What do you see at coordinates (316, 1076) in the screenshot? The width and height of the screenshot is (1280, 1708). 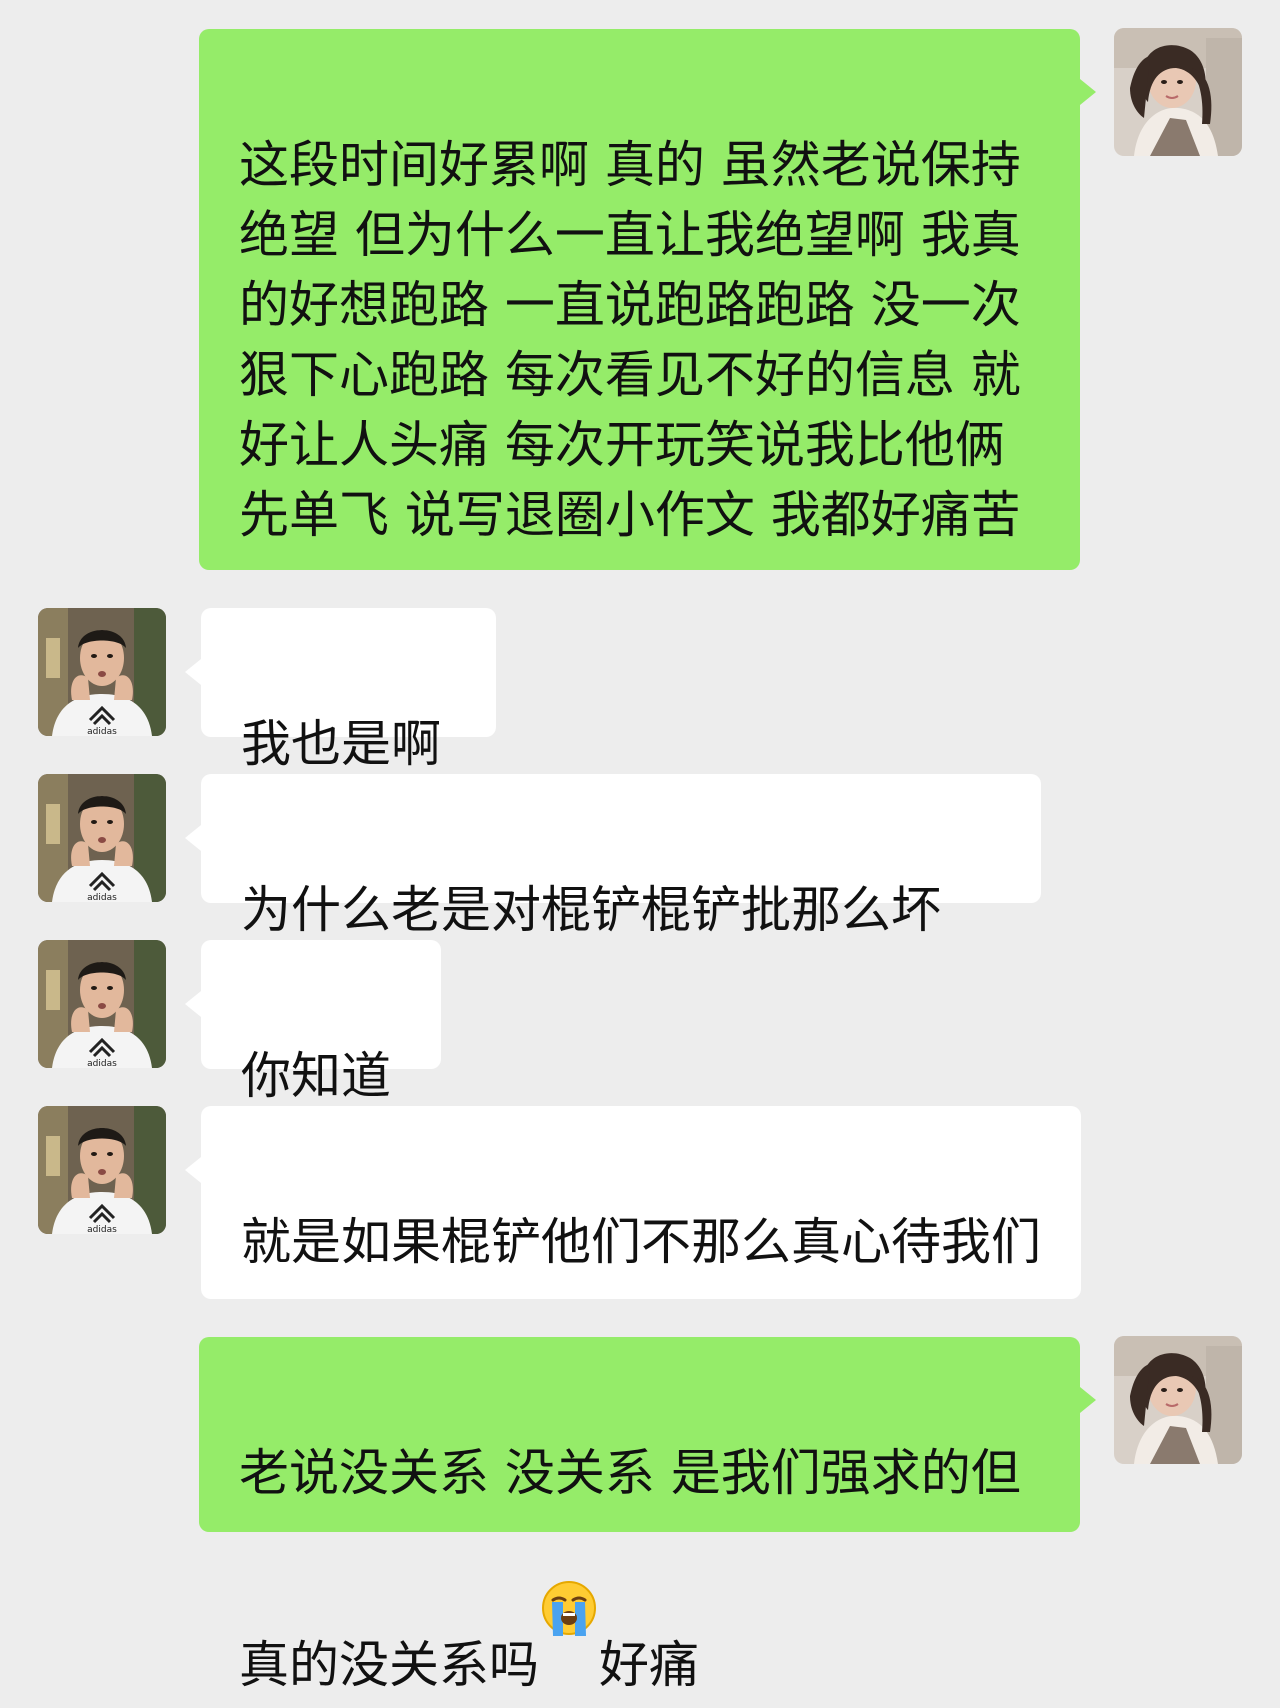 I see `message-text: 你知道` at bounding box center [316, 1076].